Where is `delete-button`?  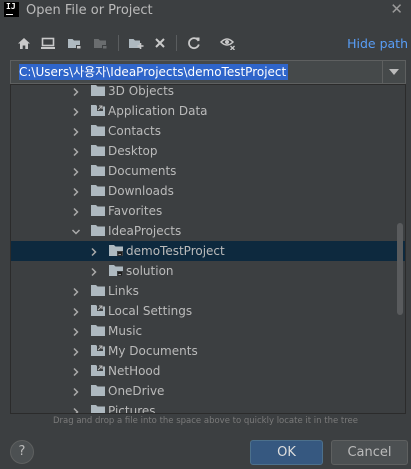
delete-button is located at coordinates (160, 43).